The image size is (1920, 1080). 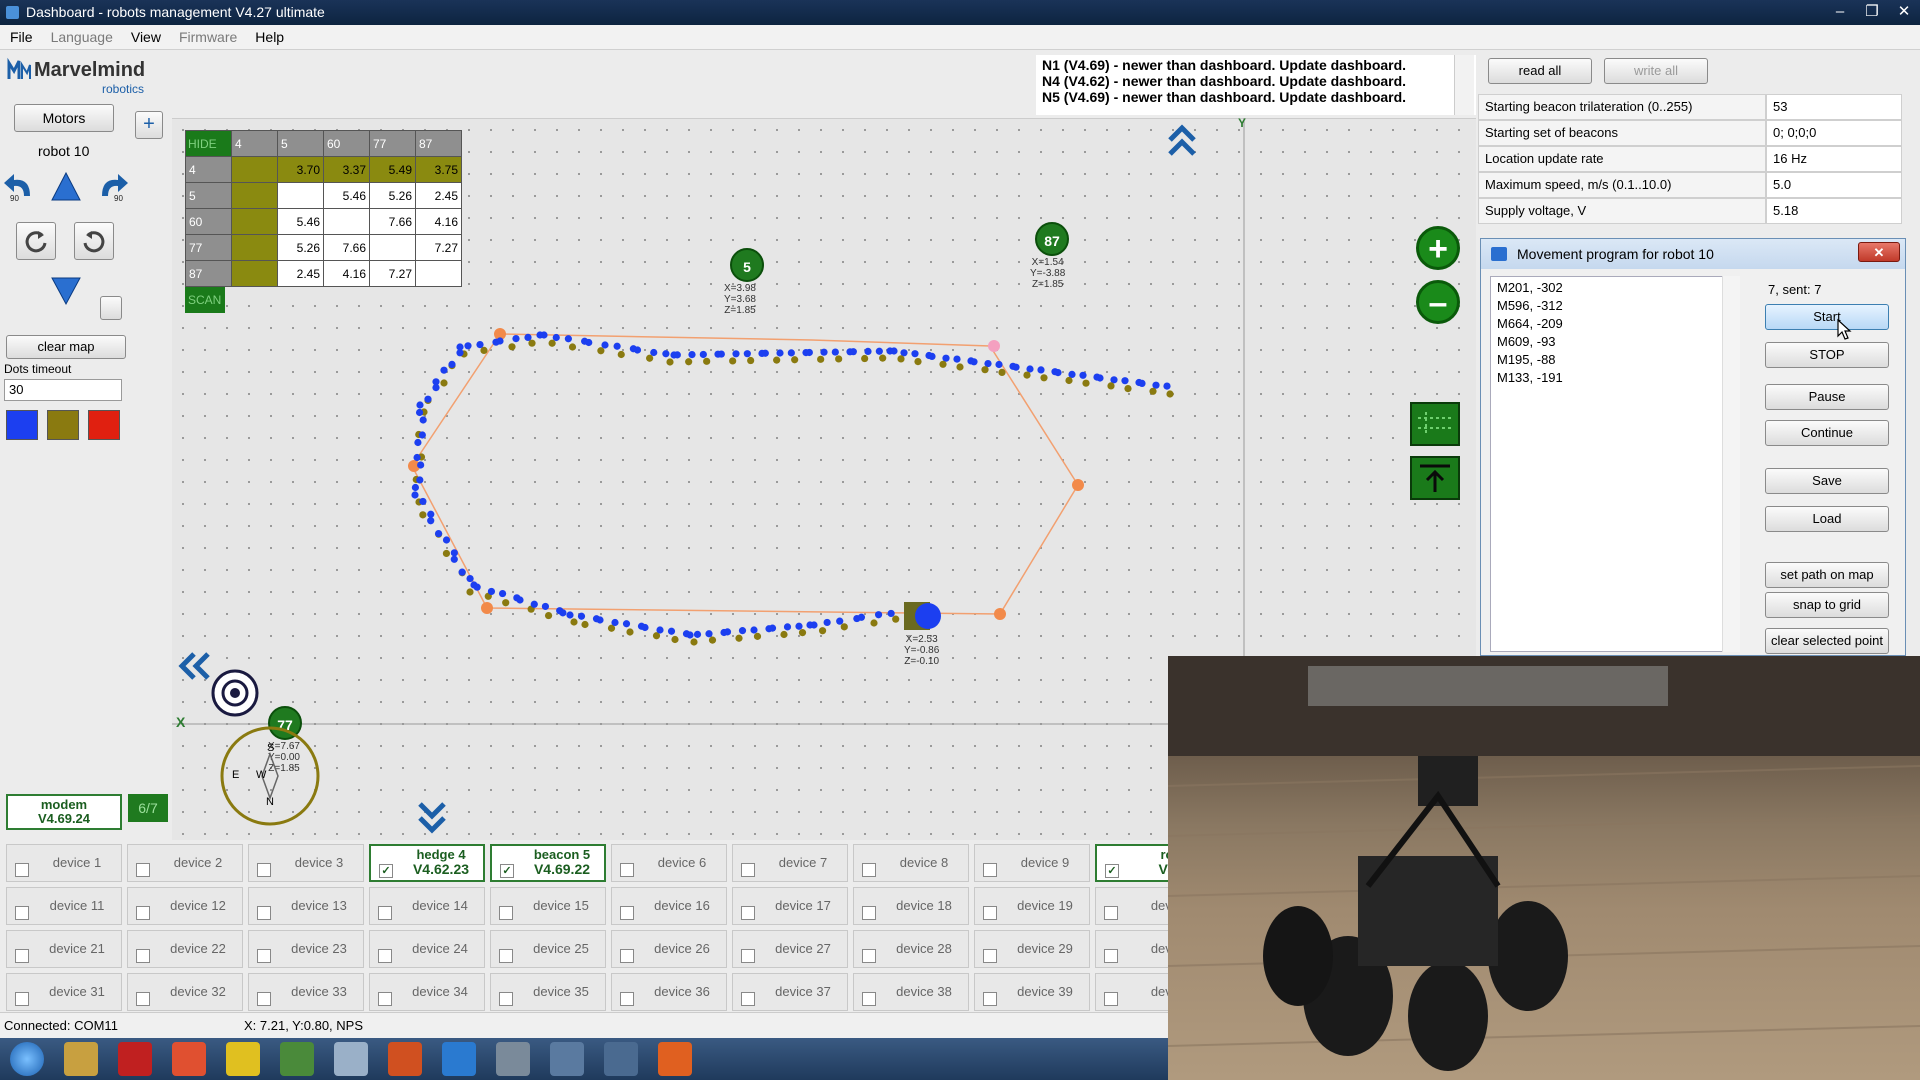 I want to click on start-orb-icon, so click(x=27, y=1059).